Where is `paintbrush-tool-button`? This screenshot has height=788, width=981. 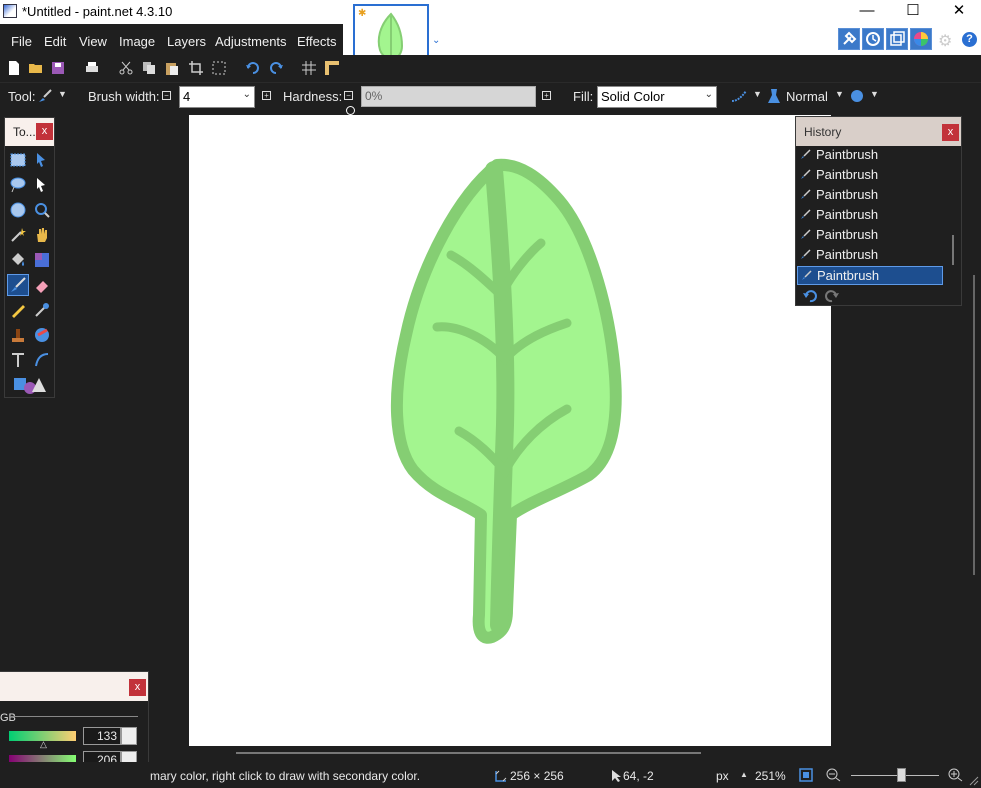 paintbrush-tool-button is located at coordinates (18, 285).